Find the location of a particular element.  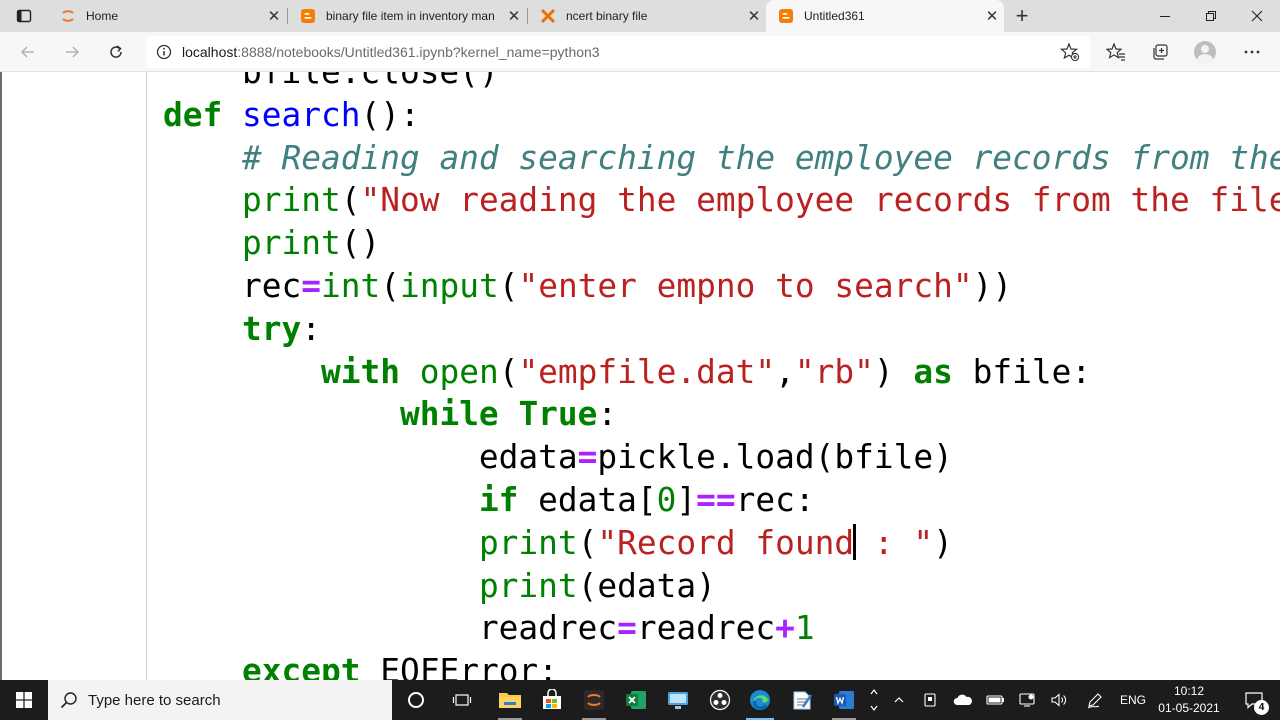

task-view-icon is located at coordinates (462, 700).